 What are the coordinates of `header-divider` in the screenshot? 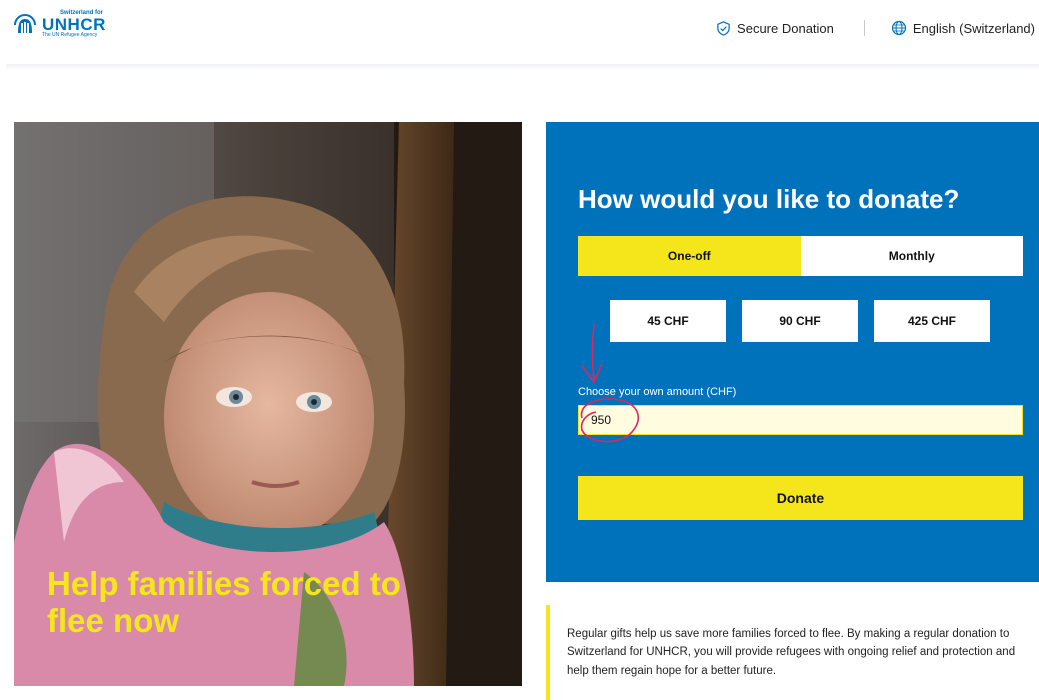 It's located at (864, 28).